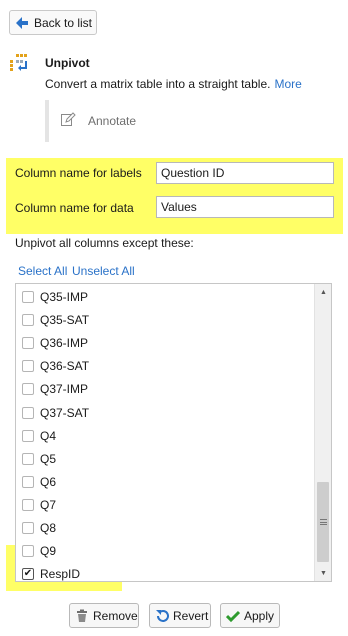 Image resolution: width=348 pixels, height=636 pixels. I want to click on remove-button: Remove, so click(104, 615).